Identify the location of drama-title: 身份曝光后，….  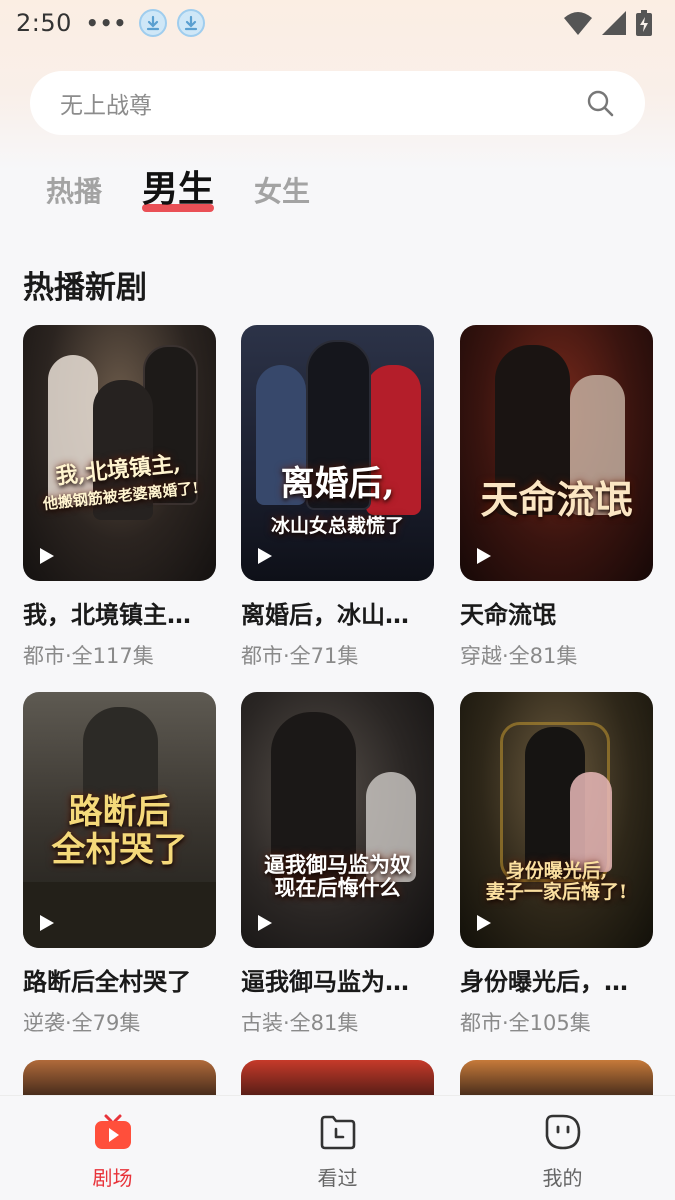
(544, 982).